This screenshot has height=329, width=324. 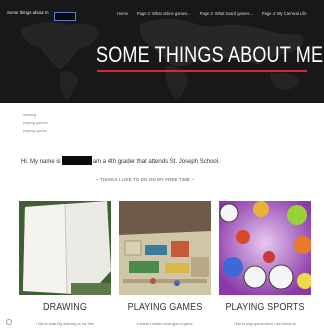 I want to click on link-playing-games: playing games, so click(x=35, y=123).